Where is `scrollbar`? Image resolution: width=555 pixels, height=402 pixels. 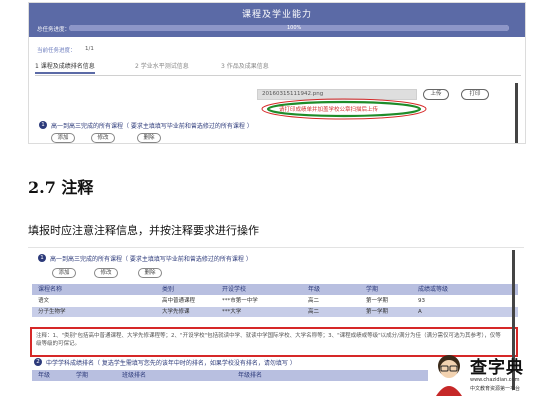
scrollbar is located at coordinates (516, 113).